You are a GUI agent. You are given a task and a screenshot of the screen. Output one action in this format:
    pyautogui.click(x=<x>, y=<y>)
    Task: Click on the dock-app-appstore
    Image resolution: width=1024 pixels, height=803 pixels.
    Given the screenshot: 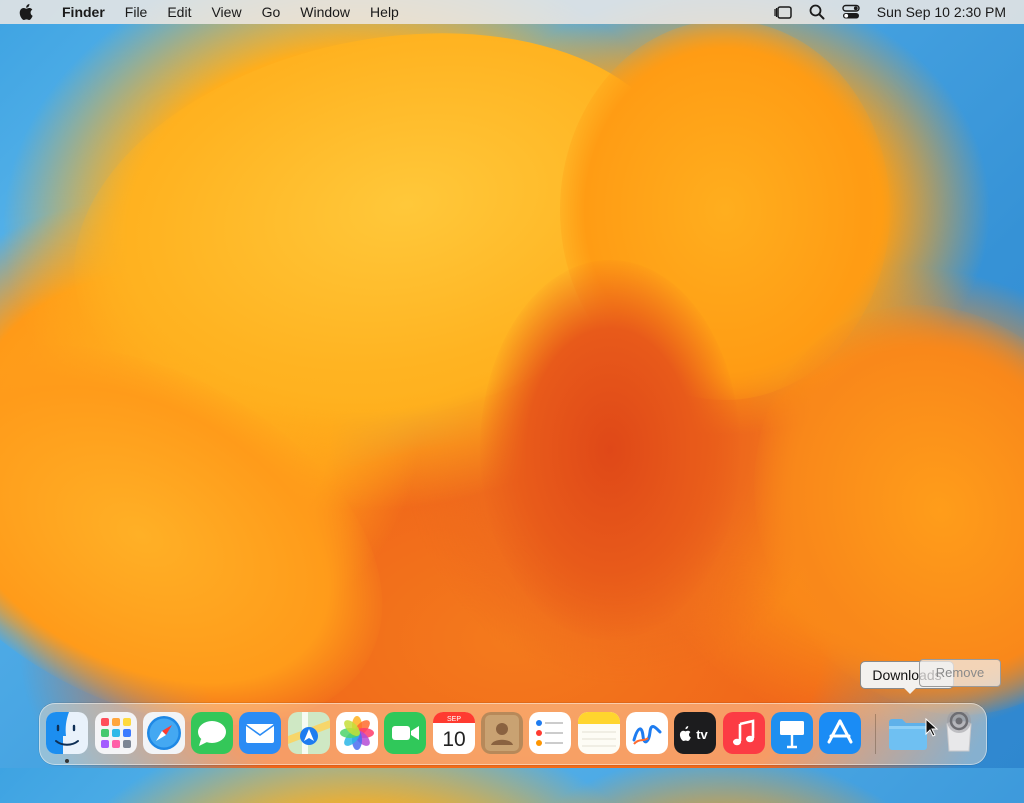 What is the action you would take?
    pyautogui.click(x=840, y=733)
    